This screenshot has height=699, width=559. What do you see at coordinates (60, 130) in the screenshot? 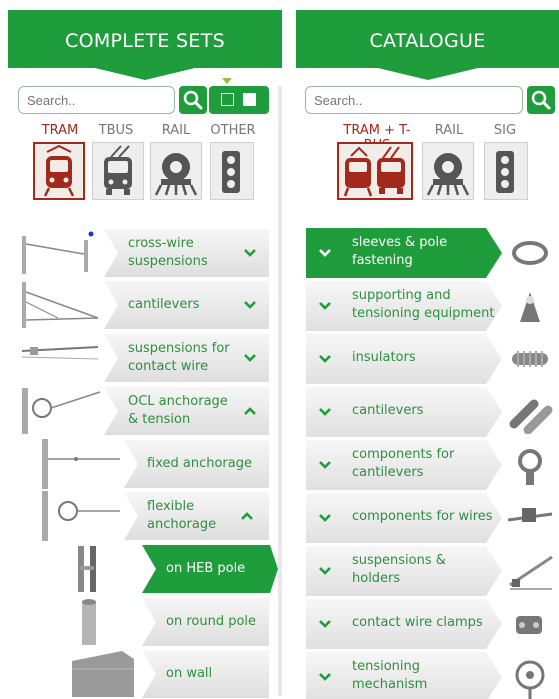
I see `category-tram-label: TRAM` at bounding box center [60, 130].